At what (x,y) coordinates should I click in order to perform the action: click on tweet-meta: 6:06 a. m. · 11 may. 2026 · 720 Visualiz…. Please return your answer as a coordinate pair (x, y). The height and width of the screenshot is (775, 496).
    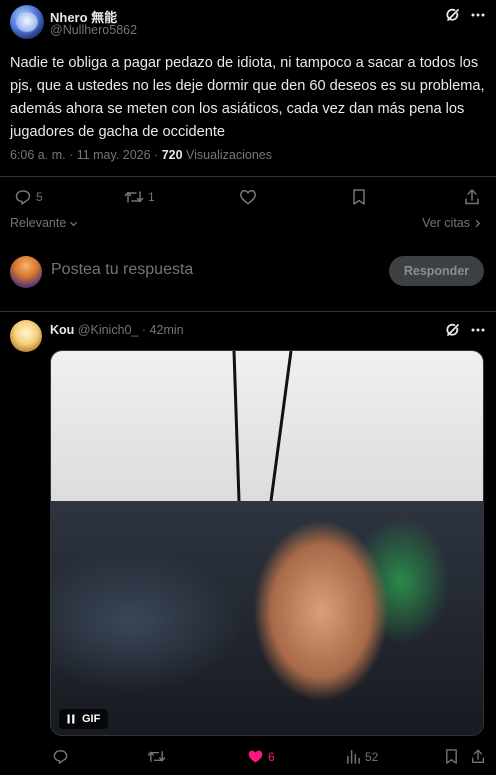
    Looking at the image, I should click on (141, 155).